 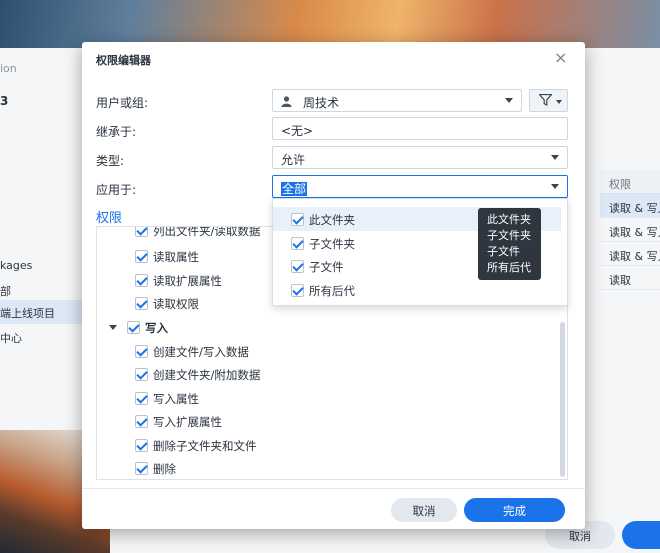 What do you see at coordinates (514, 510) in the screenshot?
I see `done-button: 完成` at bounding box center [514, 510].